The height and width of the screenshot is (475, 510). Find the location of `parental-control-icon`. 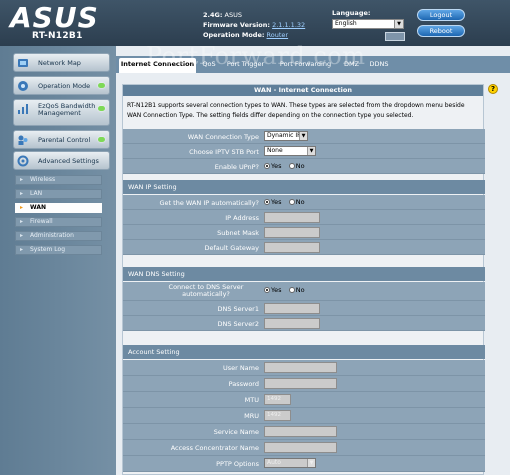

parental-control-icon is located at coordinates (23, 140).